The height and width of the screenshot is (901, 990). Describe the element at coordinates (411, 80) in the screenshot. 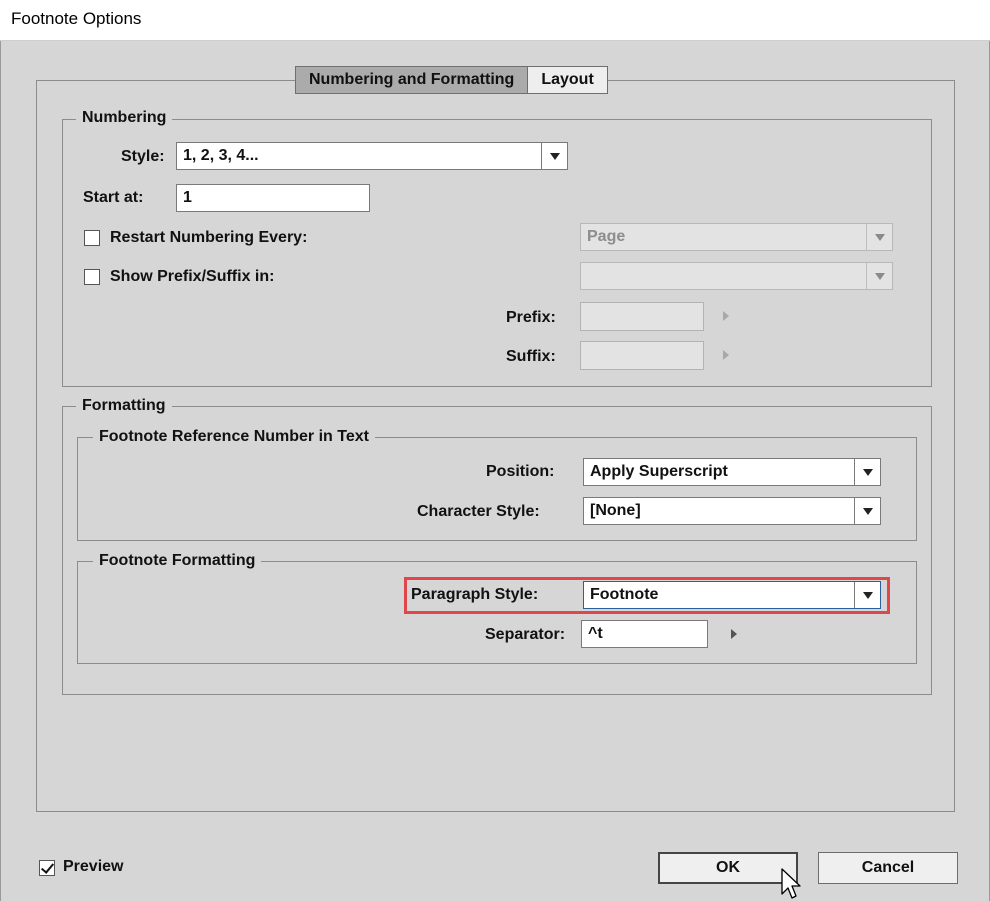

I see `tab-numbering-and-formatting: Numbering and Formatting` at that location.